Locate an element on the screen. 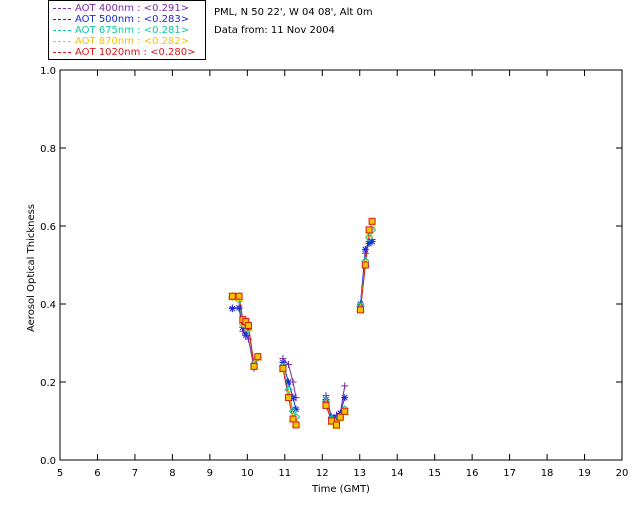 The width and height of the screenshot is (640, 512). x-tick-label: 11 is located at coordinates (284, 473).